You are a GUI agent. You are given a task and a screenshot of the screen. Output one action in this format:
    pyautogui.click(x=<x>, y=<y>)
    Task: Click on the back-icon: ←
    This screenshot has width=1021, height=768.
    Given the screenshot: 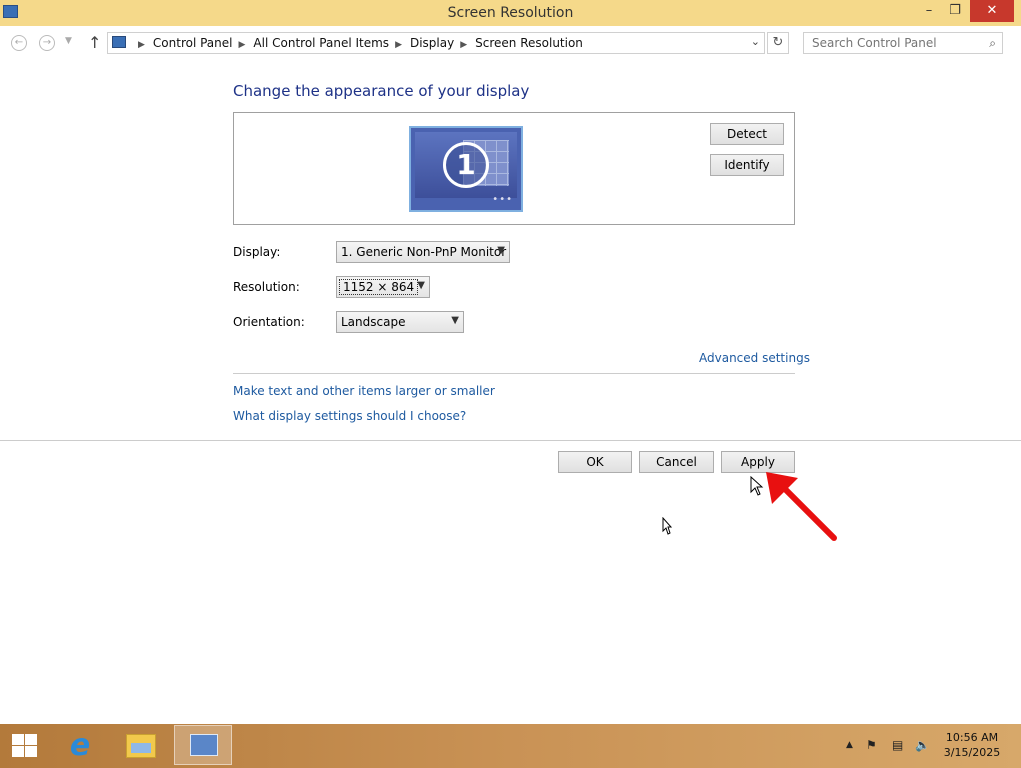 What is the action you would take?
    pyautogui.click(x=19, y=43)
    